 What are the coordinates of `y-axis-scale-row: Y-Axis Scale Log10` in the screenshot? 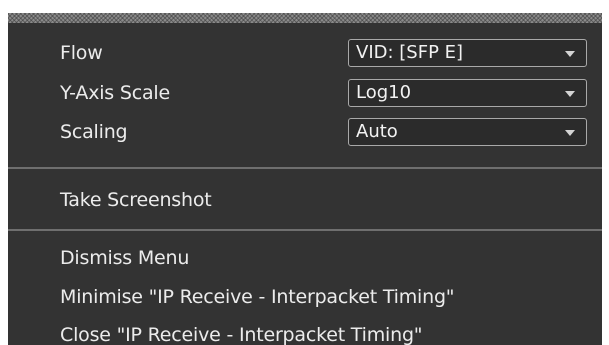 It's located at (305, 93).